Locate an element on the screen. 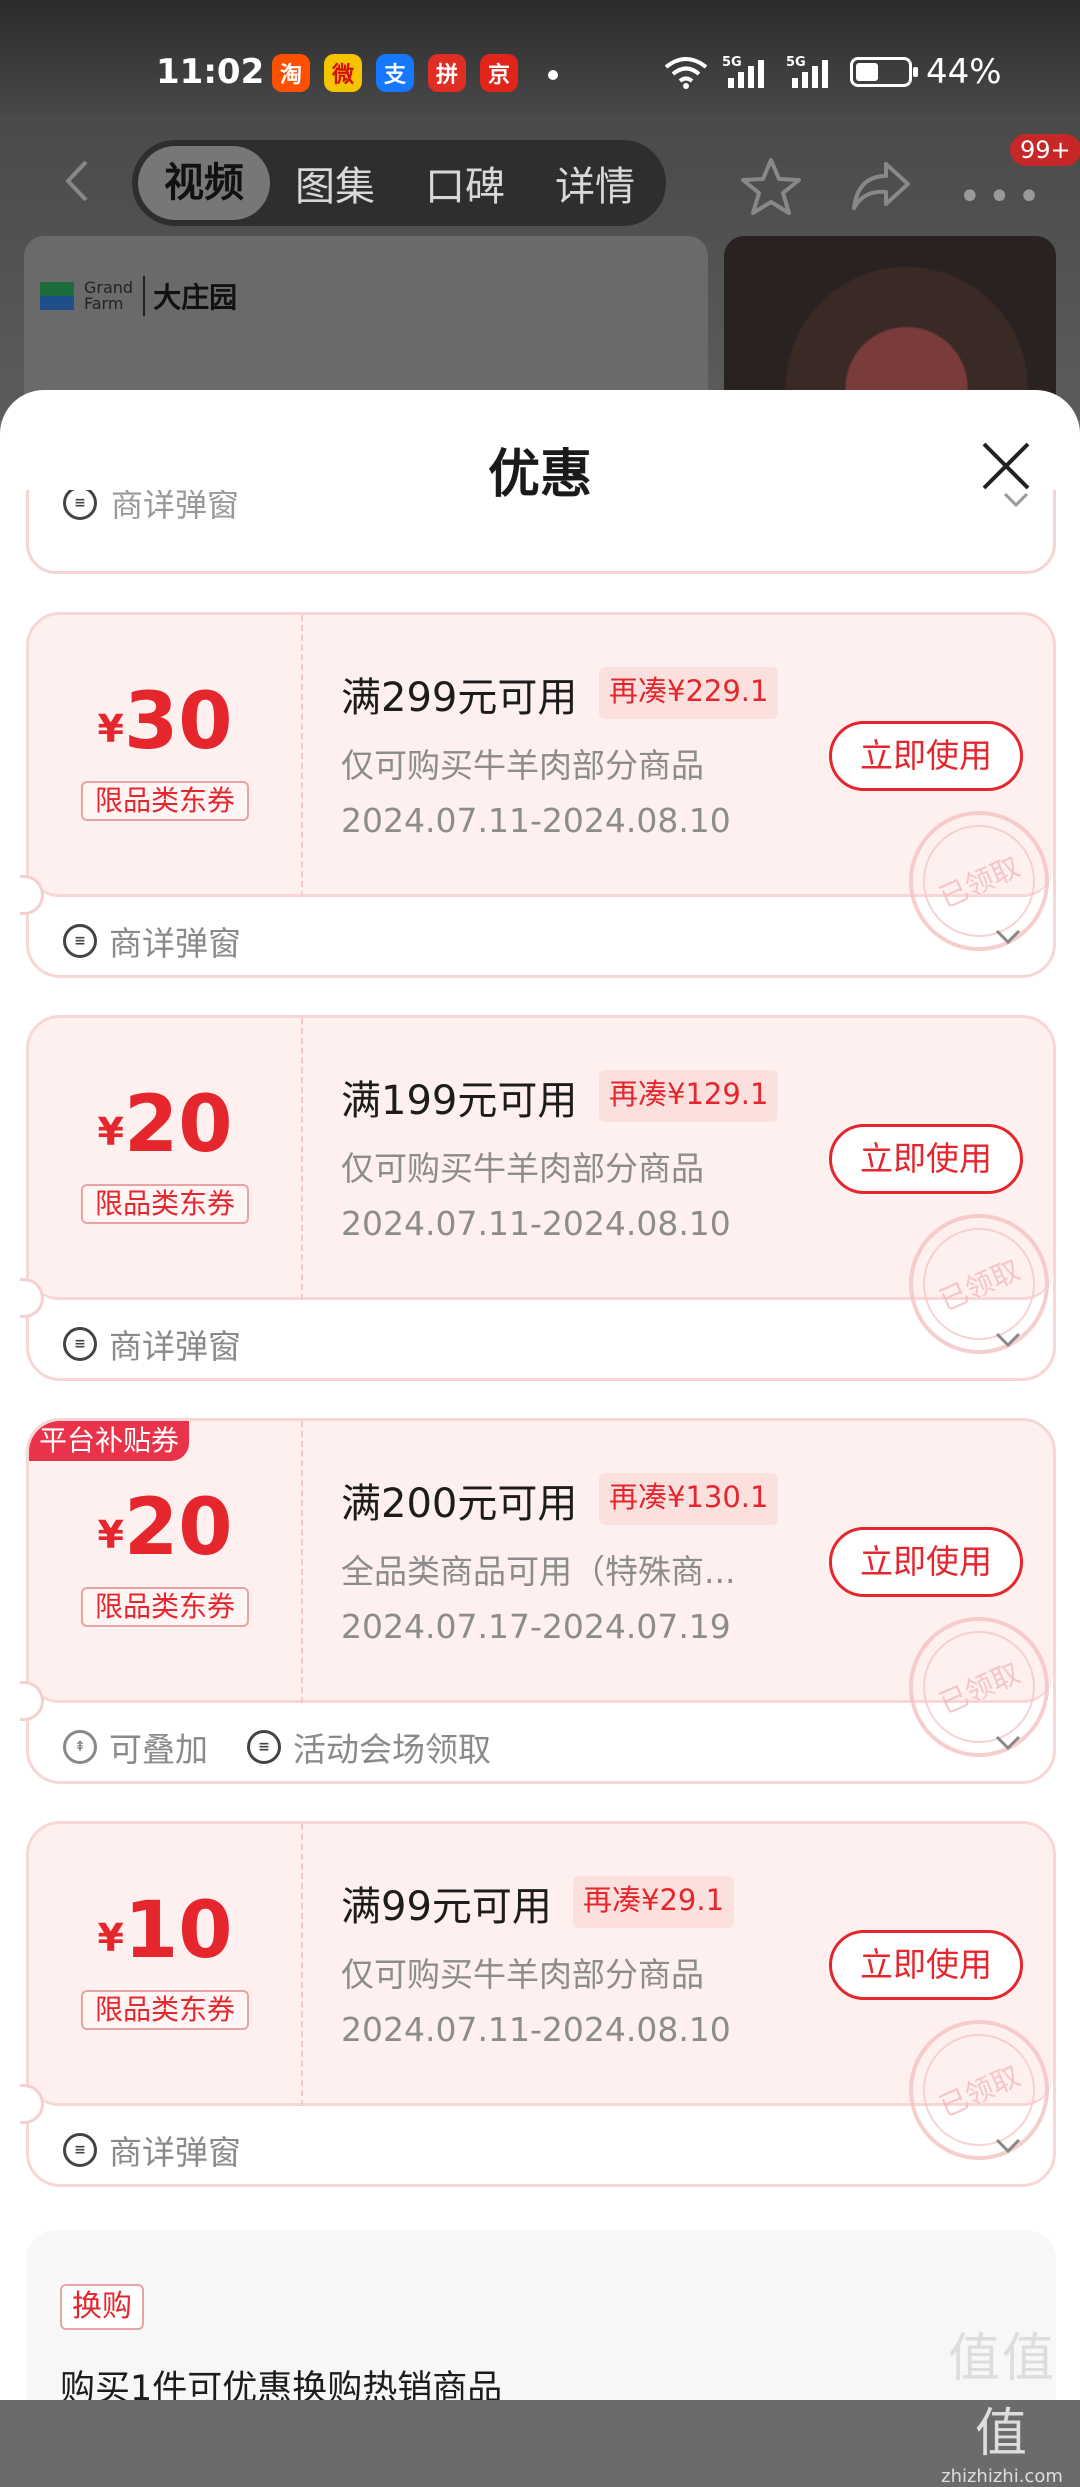 Image resolution: width=1080 pixels, height=2487 pixels. coupon-remaining-tag: 再凑¥229.1 is located at coordinates (689, 693).